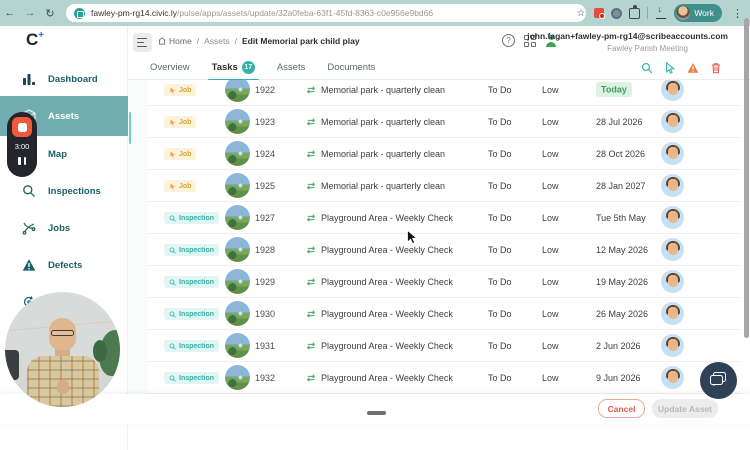  I want to click on recording-widget: 3:00, so click(22, 144).